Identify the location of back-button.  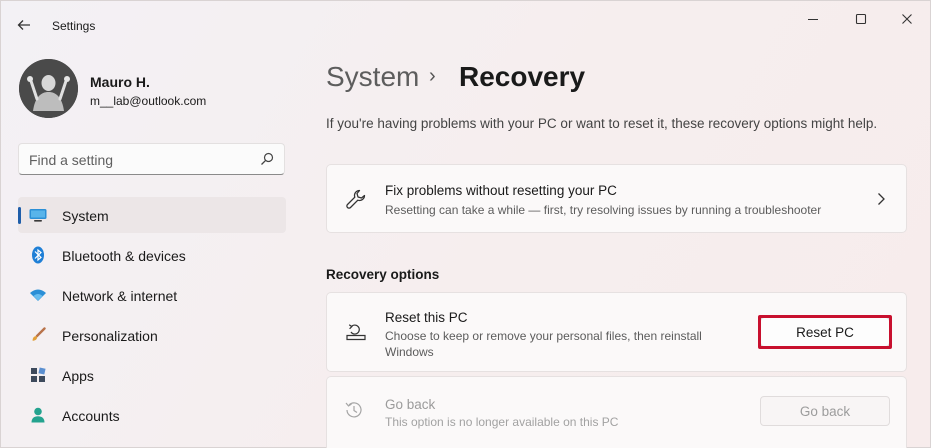
(24, 25).